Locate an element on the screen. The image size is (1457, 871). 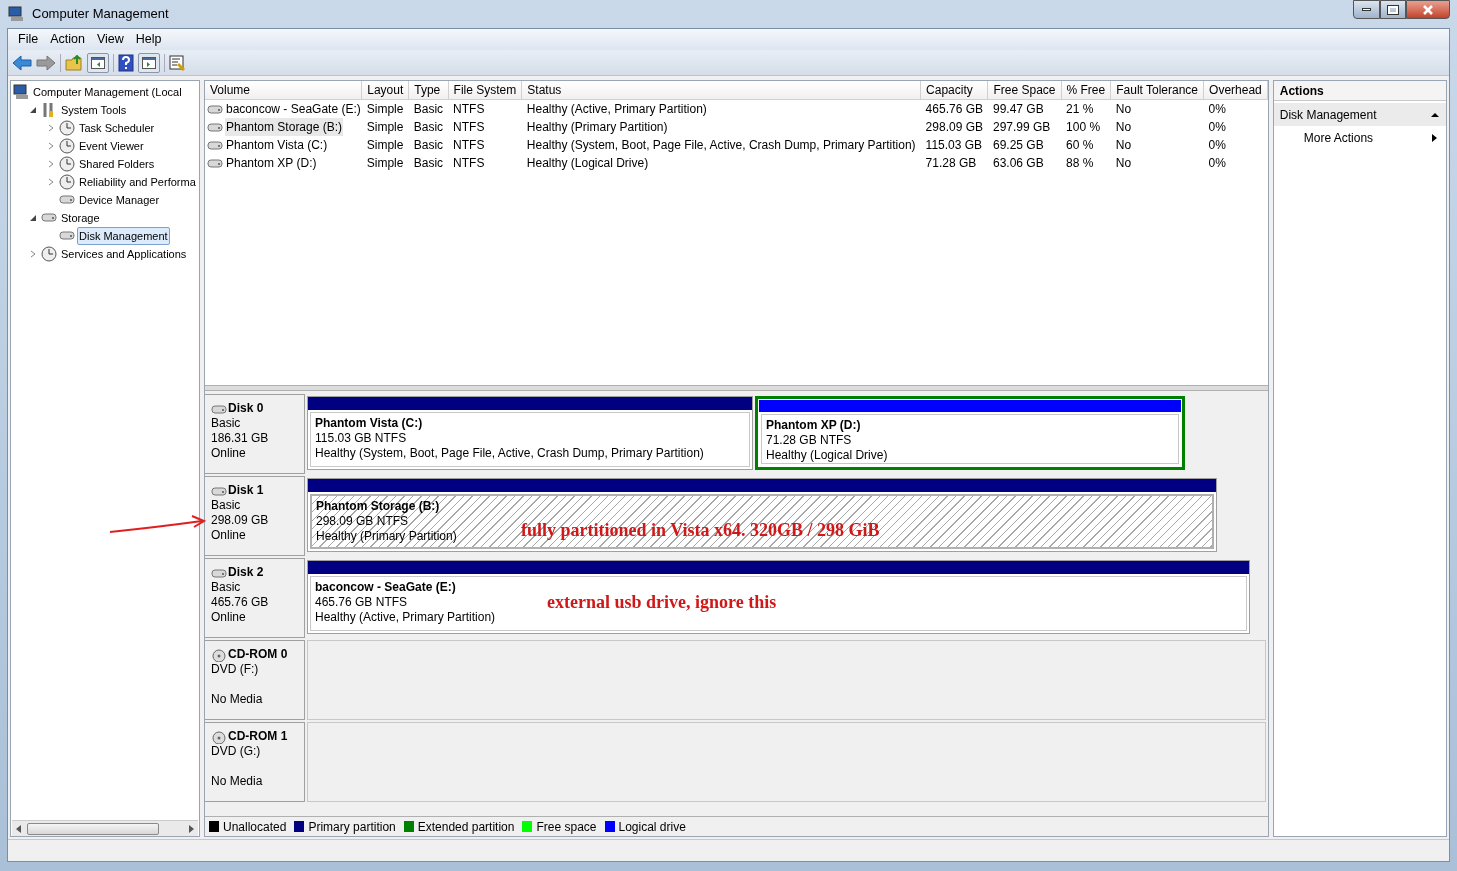
partition-status: Healthy (System, Boot, Page File, Active, Crash Dump, Primary Partition) is located at coordinates (509, 453).